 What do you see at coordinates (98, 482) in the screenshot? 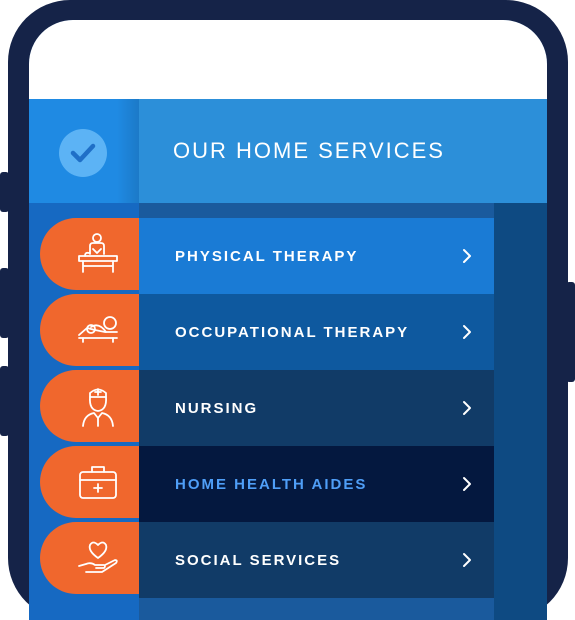
I see `medical-kit-icon` at bounding box center [98, 482].